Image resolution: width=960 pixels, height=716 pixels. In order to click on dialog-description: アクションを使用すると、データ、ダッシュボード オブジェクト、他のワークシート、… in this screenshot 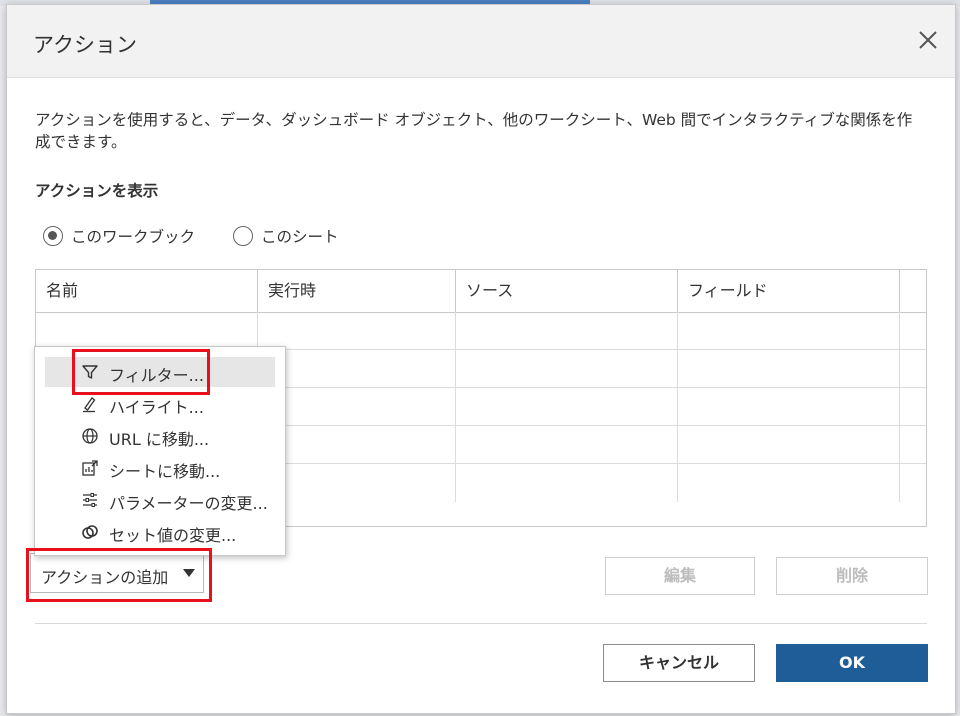, I will do `click(474, 131)`.